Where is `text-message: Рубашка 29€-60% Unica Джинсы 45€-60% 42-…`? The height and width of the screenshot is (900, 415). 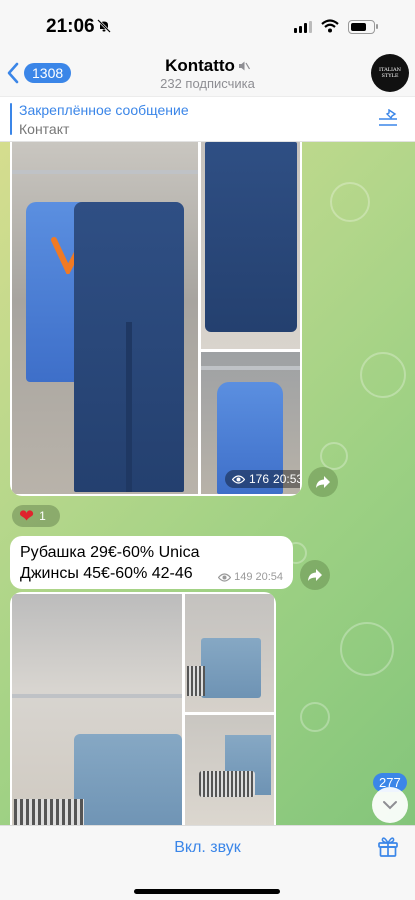 text-message: Рубашка 29€-60% Unica Джинсы 45€-60% 42-… is located at coordinates (151, 562).